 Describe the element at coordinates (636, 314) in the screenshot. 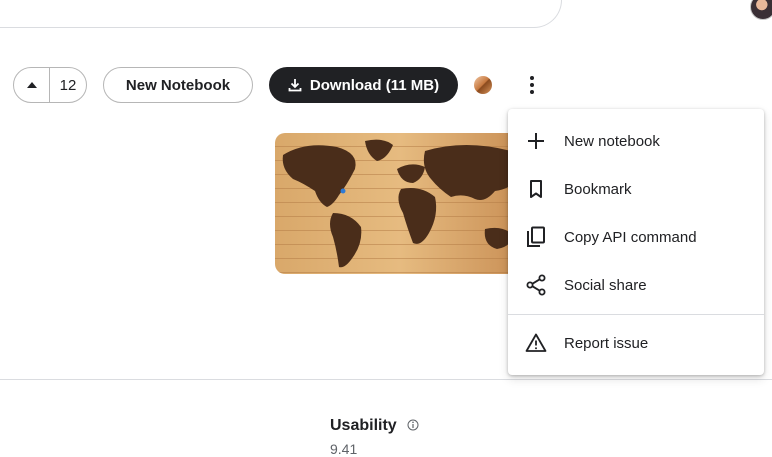

I see `menu-separator` at that location.